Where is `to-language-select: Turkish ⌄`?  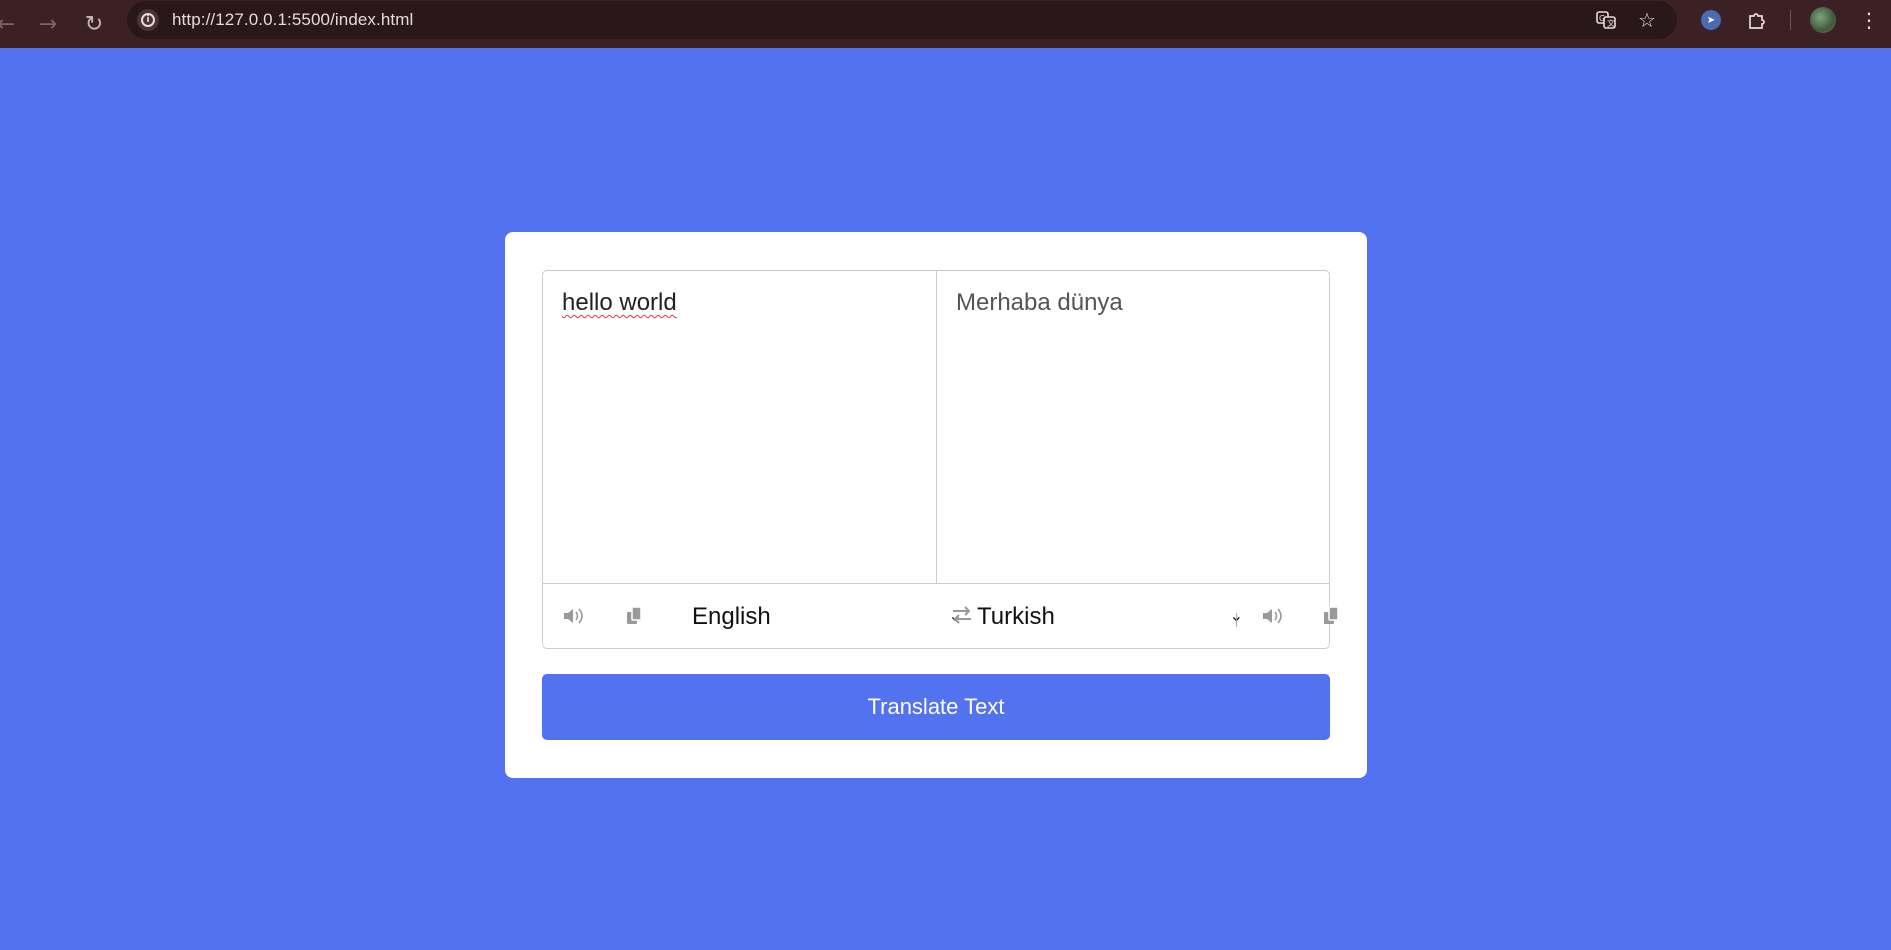
to-language-select: Turkish ⌄ is located at coordinates (1113, 617).